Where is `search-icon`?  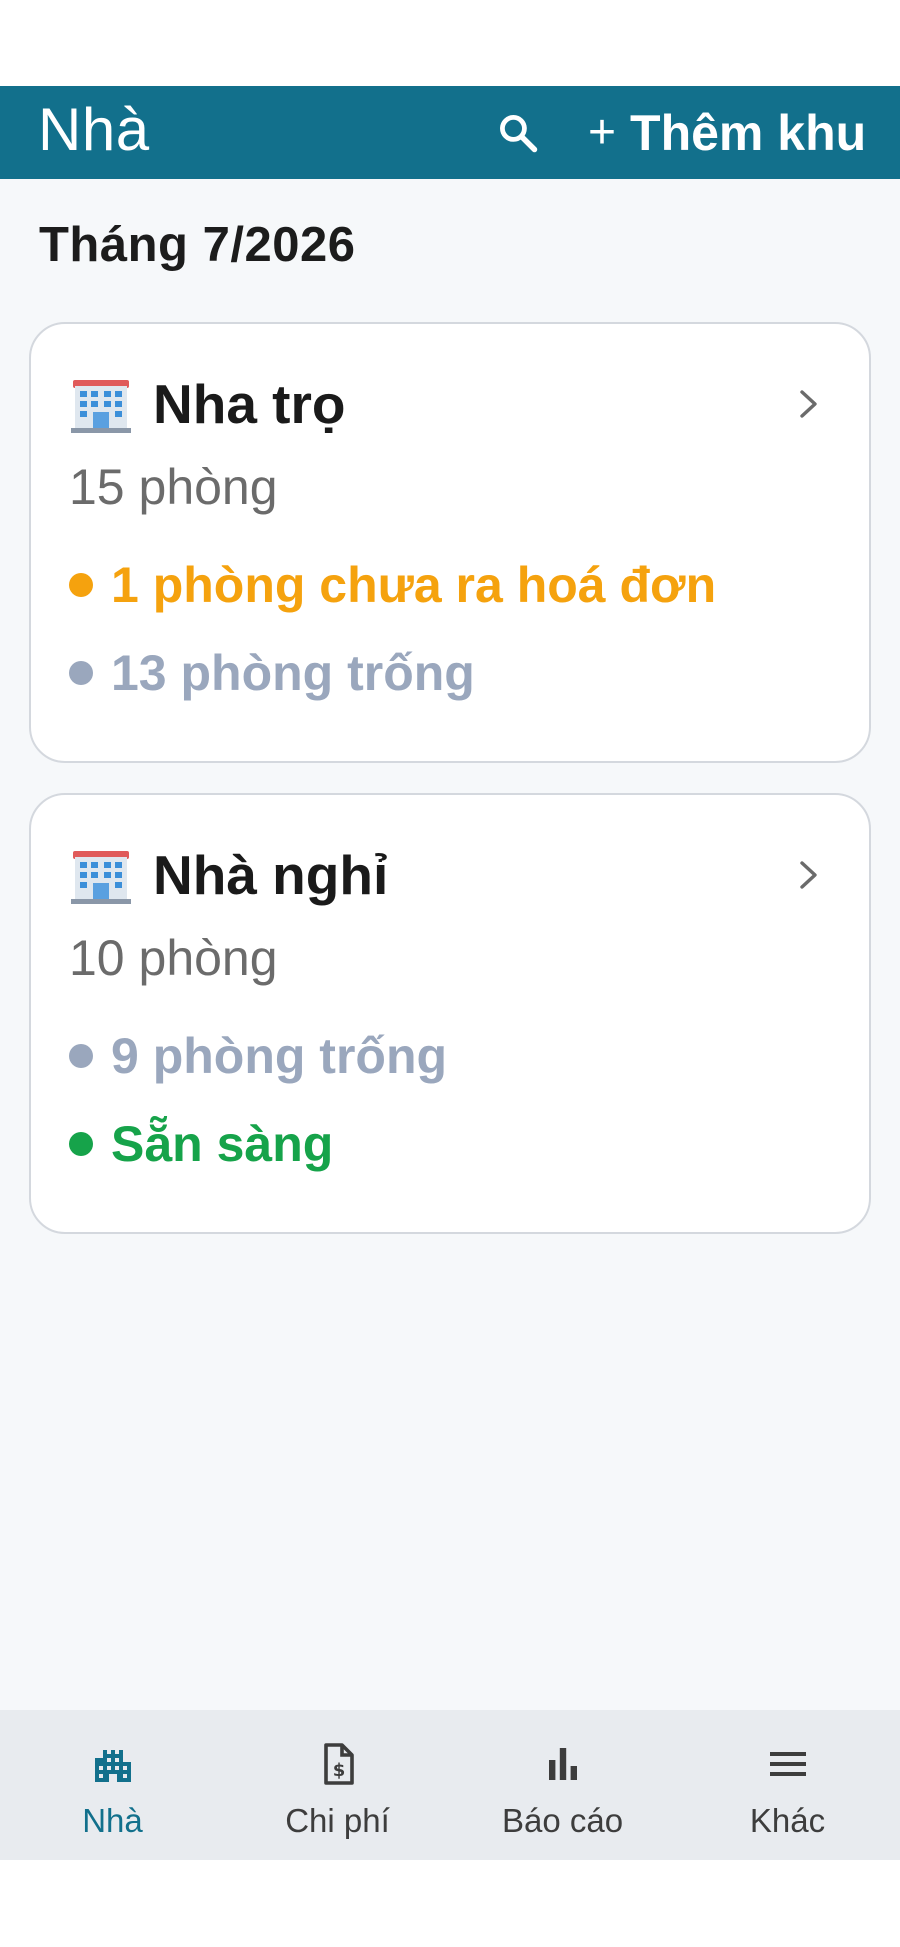 search-icon is located at coordinates (519, 133).